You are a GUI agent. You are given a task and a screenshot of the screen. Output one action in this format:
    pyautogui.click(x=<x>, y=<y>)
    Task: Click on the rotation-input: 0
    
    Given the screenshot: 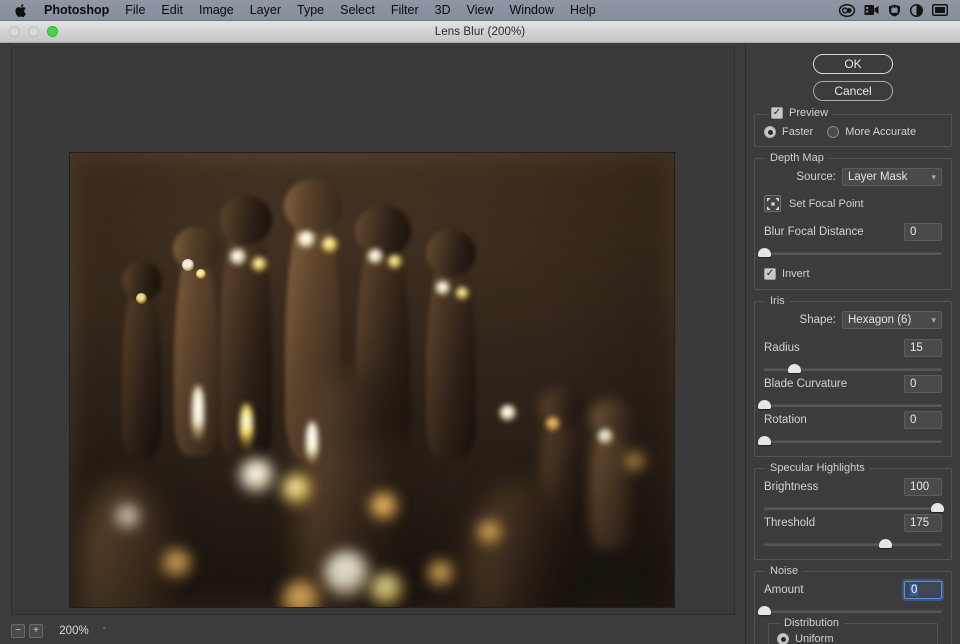 What is the action you would take?
    pyautogui.click(x=923, y=420)
    